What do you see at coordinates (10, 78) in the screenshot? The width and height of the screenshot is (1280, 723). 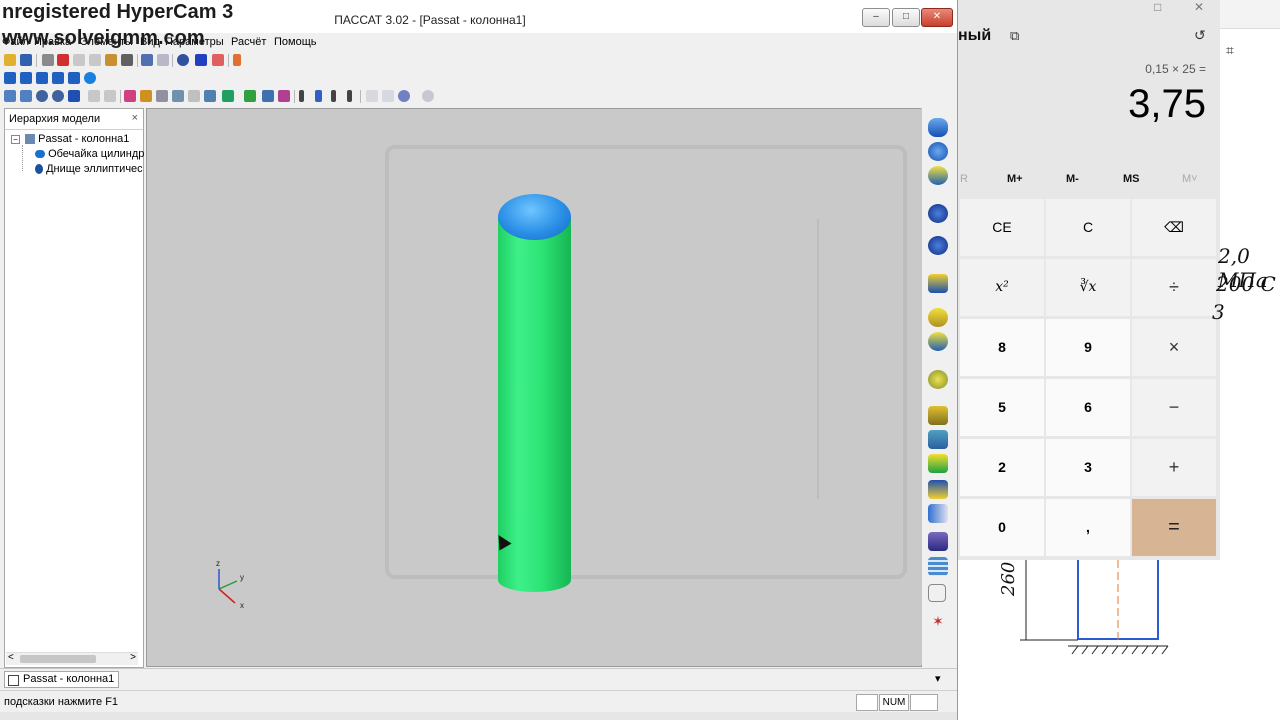 I see `view-front-icon` at bounding box center [10, 78].